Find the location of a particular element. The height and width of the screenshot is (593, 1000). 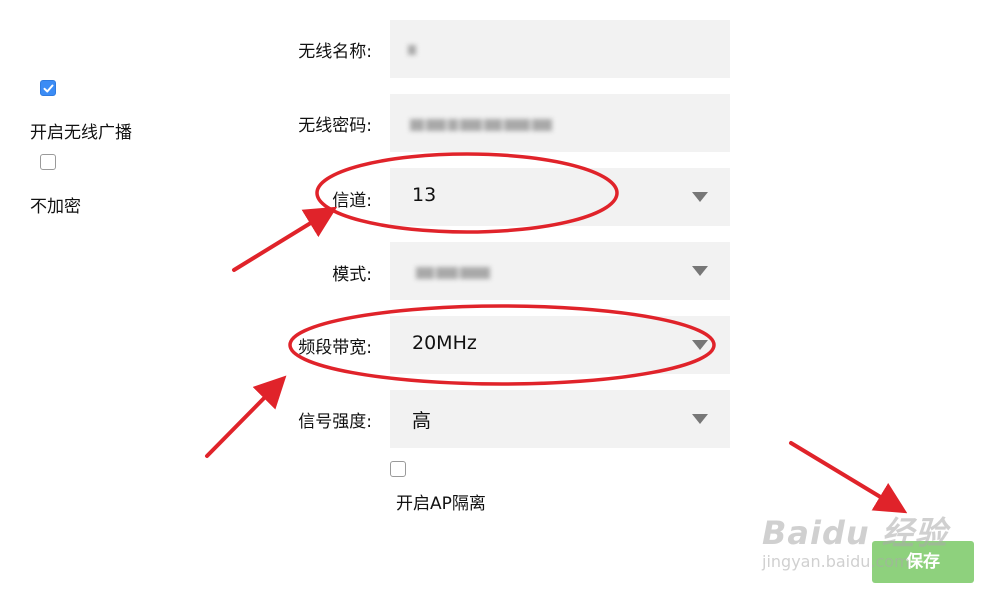

check-icon is located at coordinates (48, 88).